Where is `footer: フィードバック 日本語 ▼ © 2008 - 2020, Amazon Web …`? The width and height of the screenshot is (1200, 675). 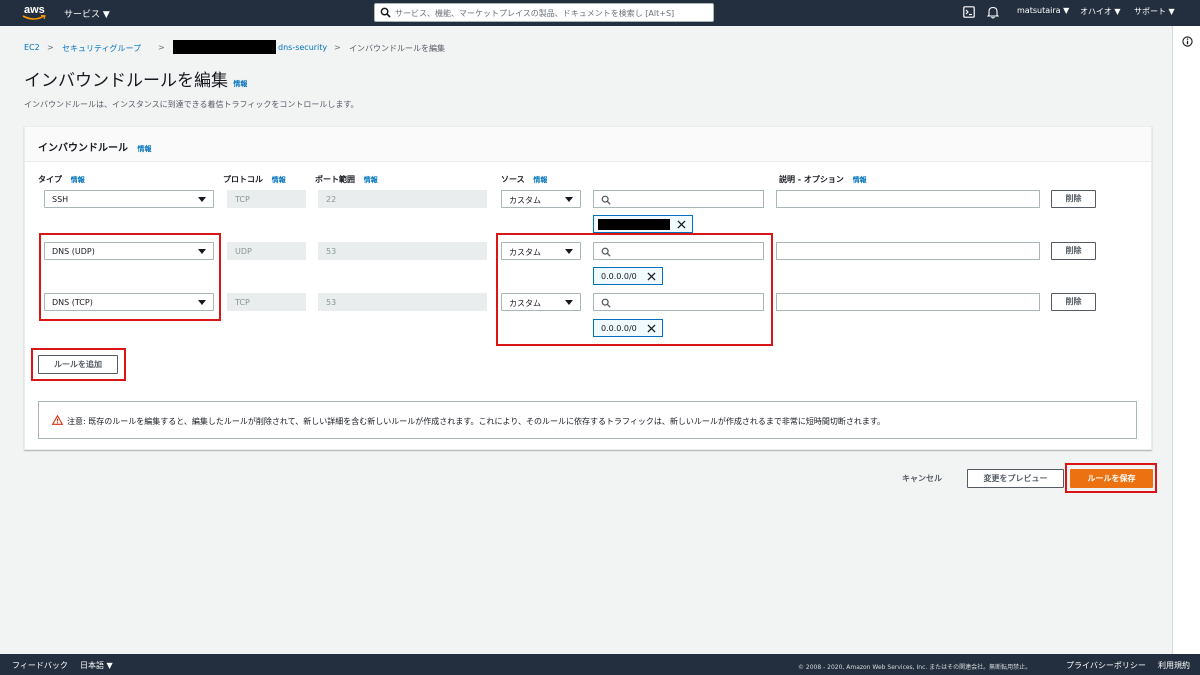
footer: フィードバック 日本語 ▼ © 2008 - 2020, Amazon Web … is located at coordinates (600, 664).